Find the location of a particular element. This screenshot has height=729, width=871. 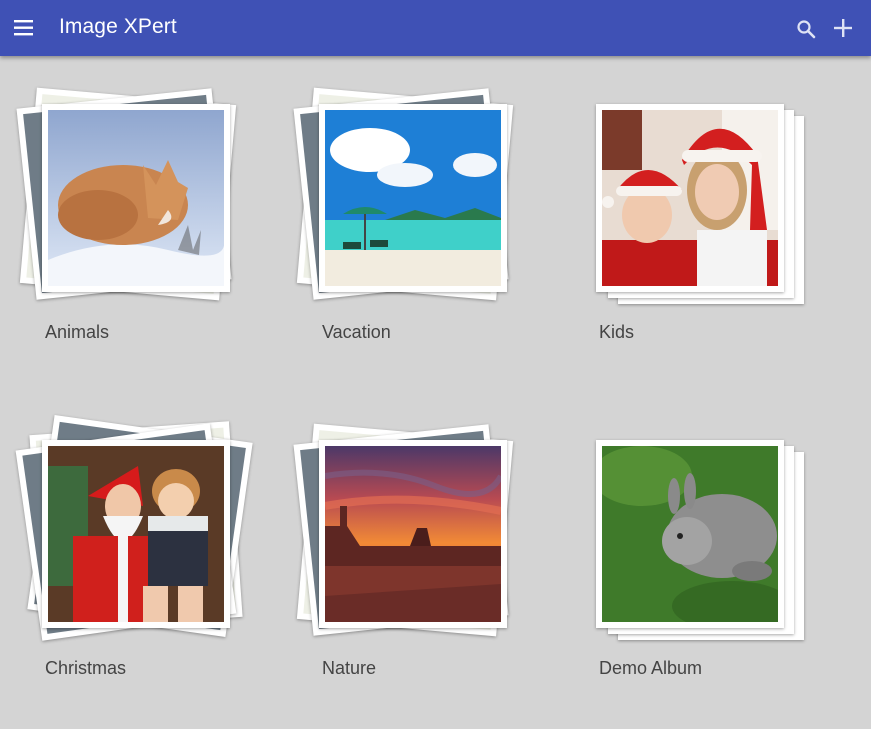

app-bar: Image XPert is located at coordinates (435, 28).